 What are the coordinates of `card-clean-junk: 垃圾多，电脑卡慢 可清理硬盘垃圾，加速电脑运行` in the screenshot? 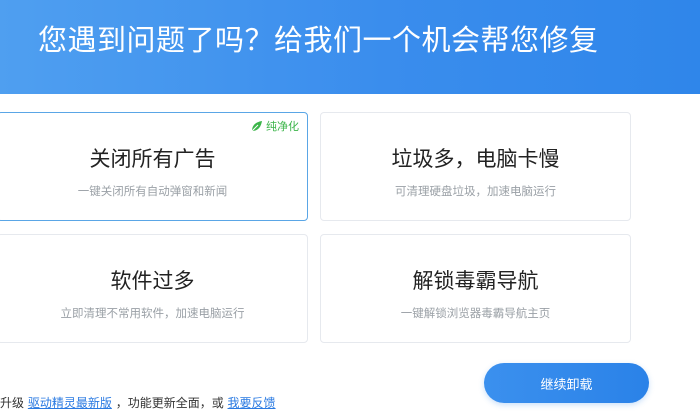 It's located at (475, 166).